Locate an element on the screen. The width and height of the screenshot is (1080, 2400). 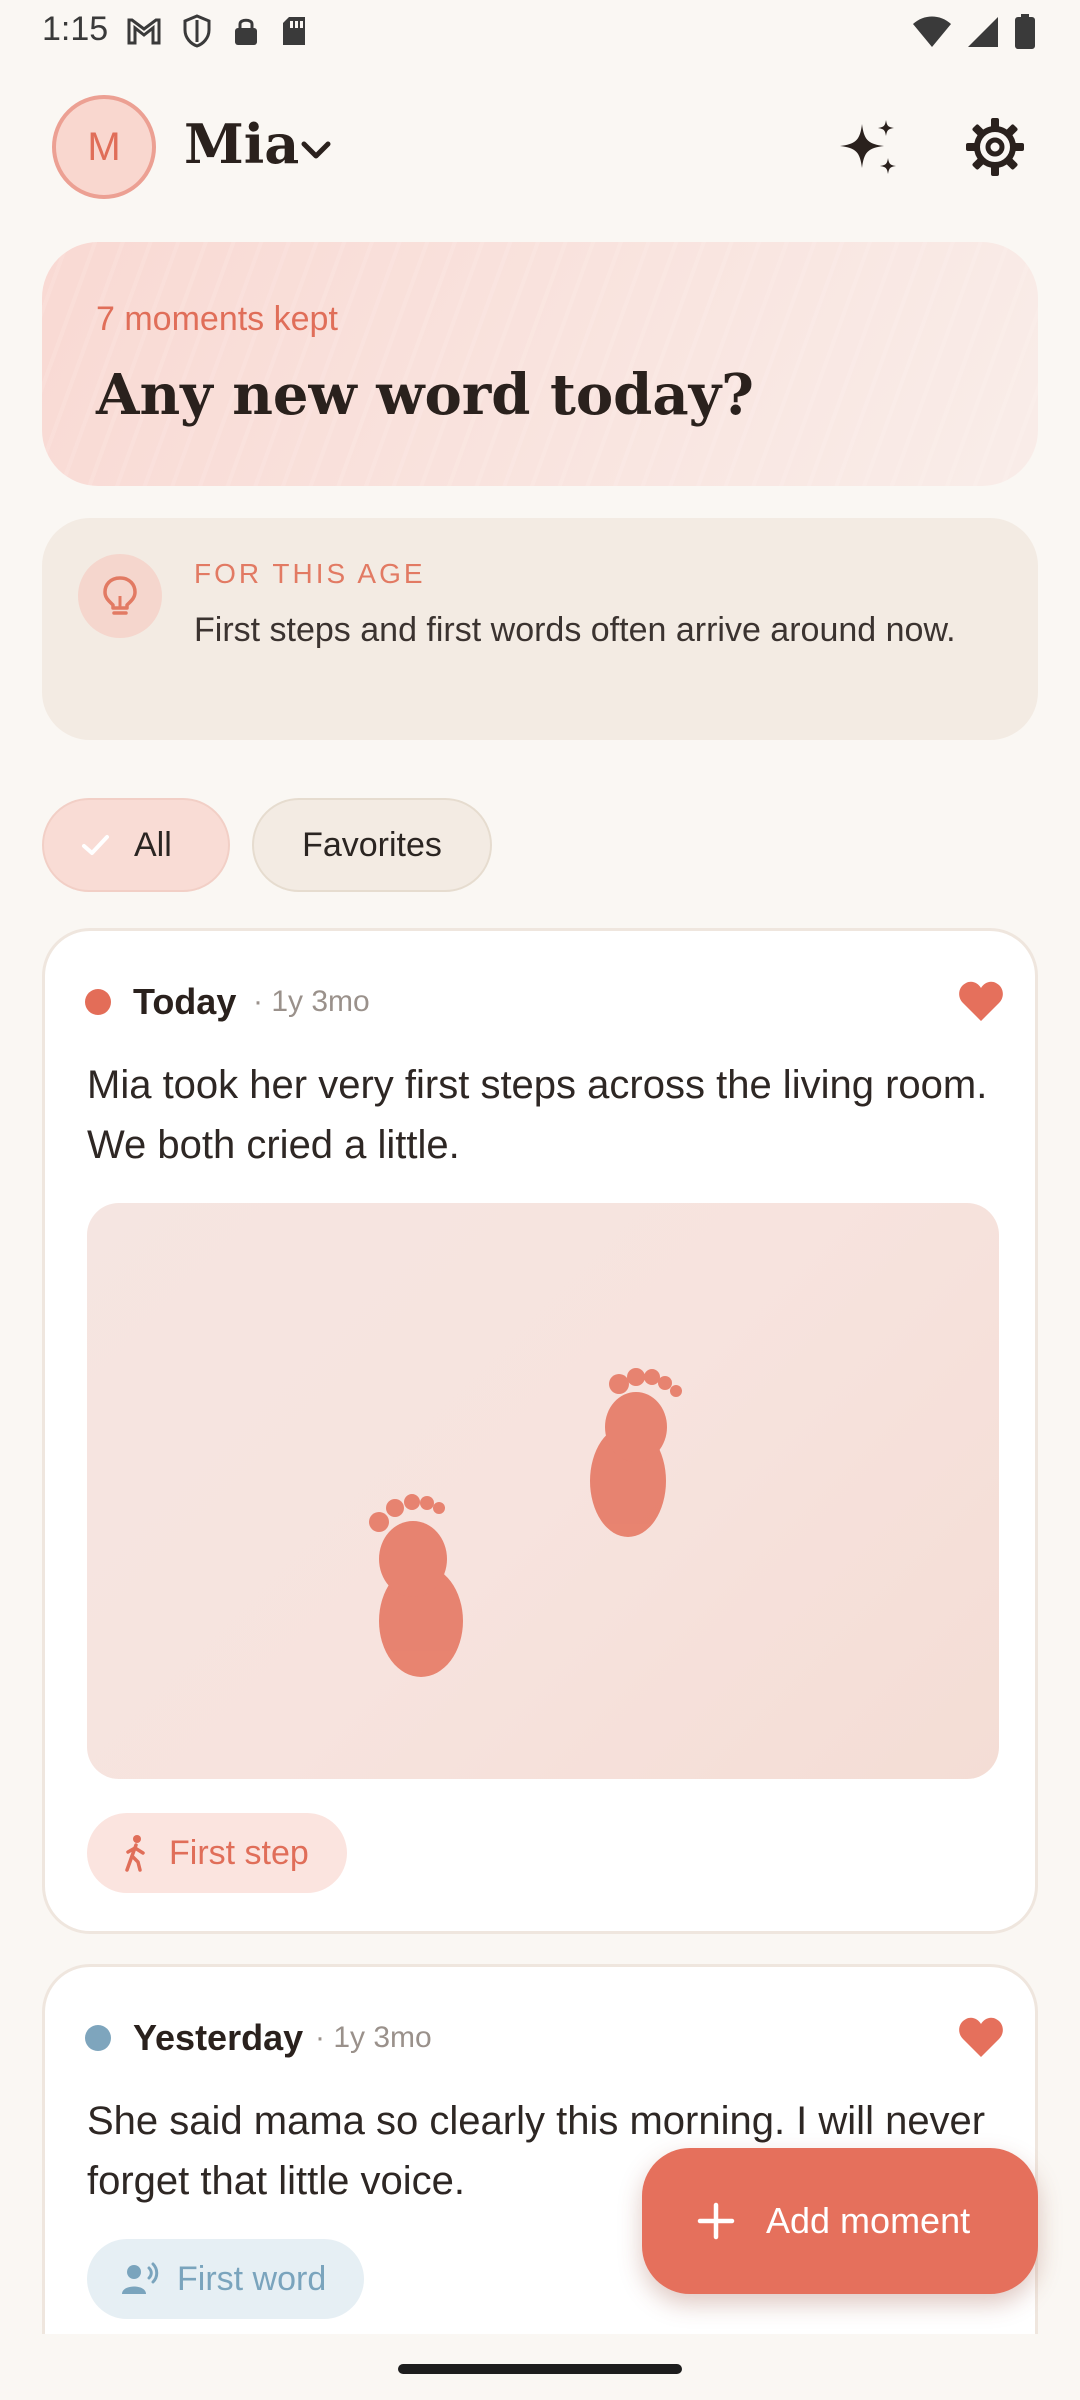
chevron-down-icon is located at coordinates (316, 150).